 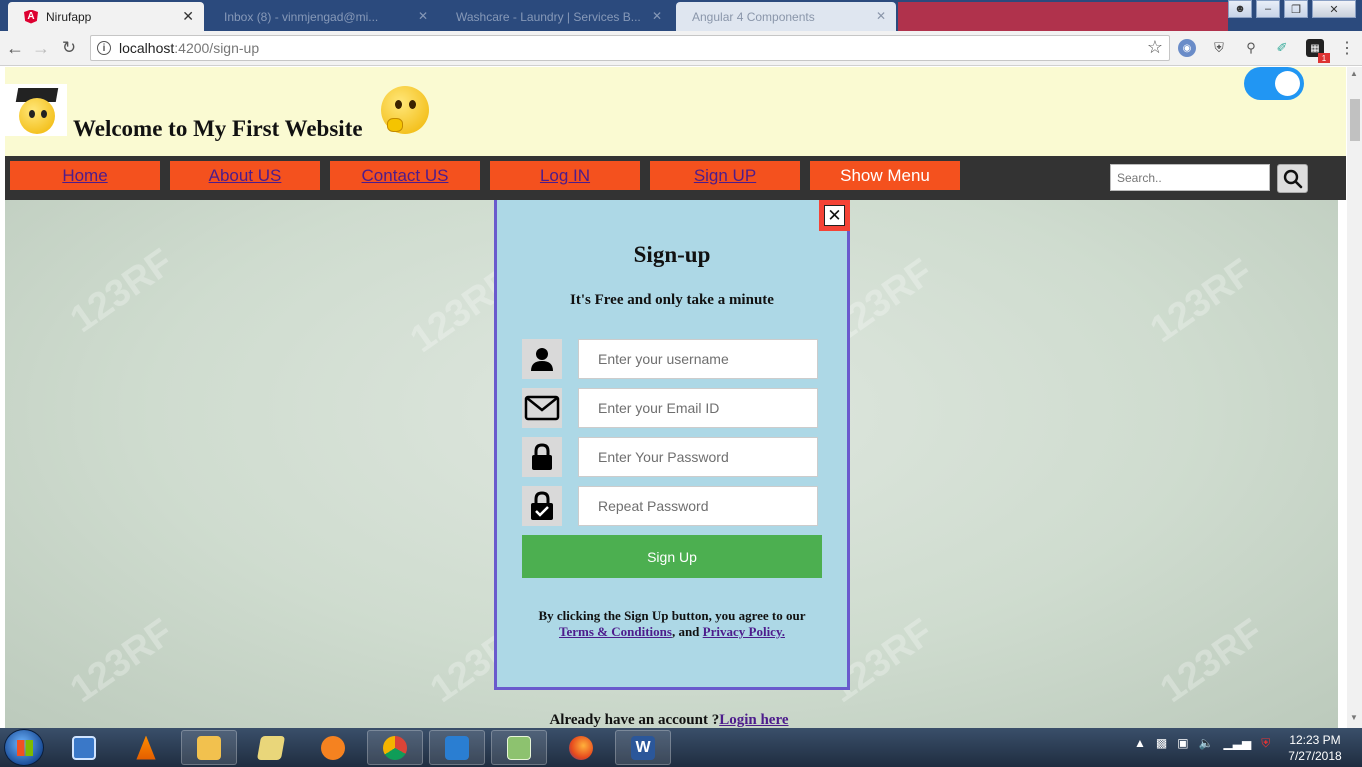 I want to click on graduate-emoji-logo, so click(x=36, y=110).